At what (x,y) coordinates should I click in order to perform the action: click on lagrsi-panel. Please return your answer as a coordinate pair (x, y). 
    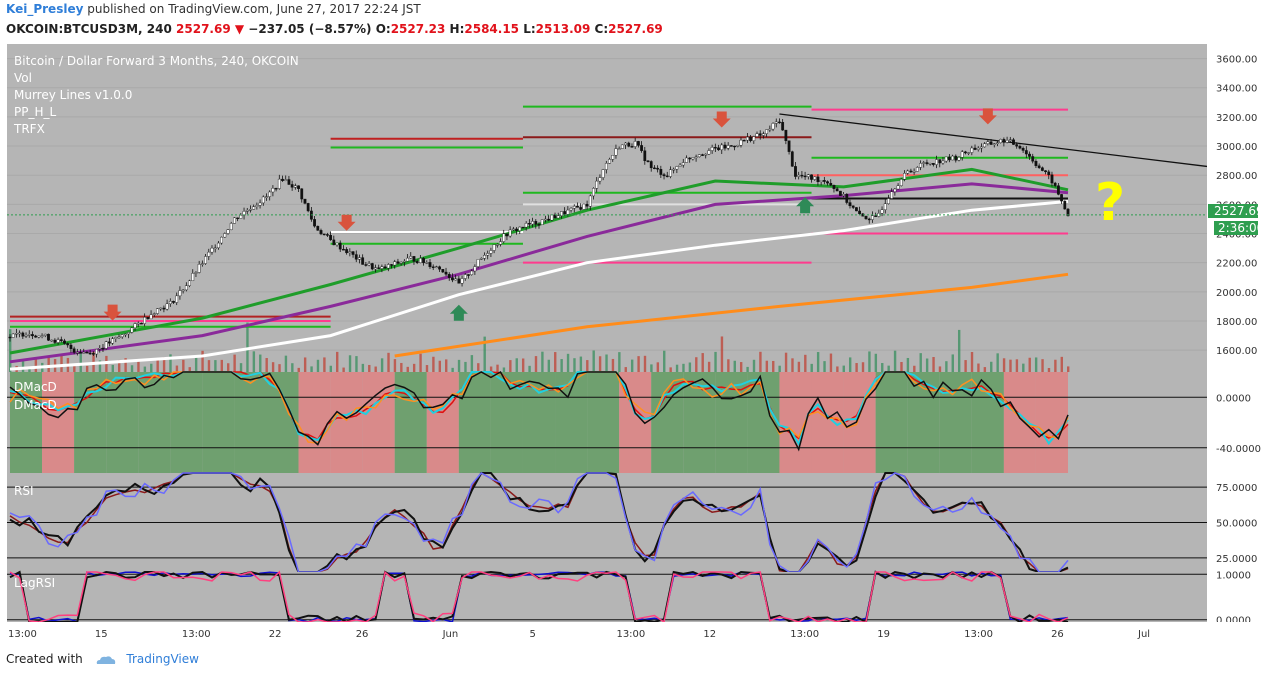
    Looking at the image, I should click on (607, 597).